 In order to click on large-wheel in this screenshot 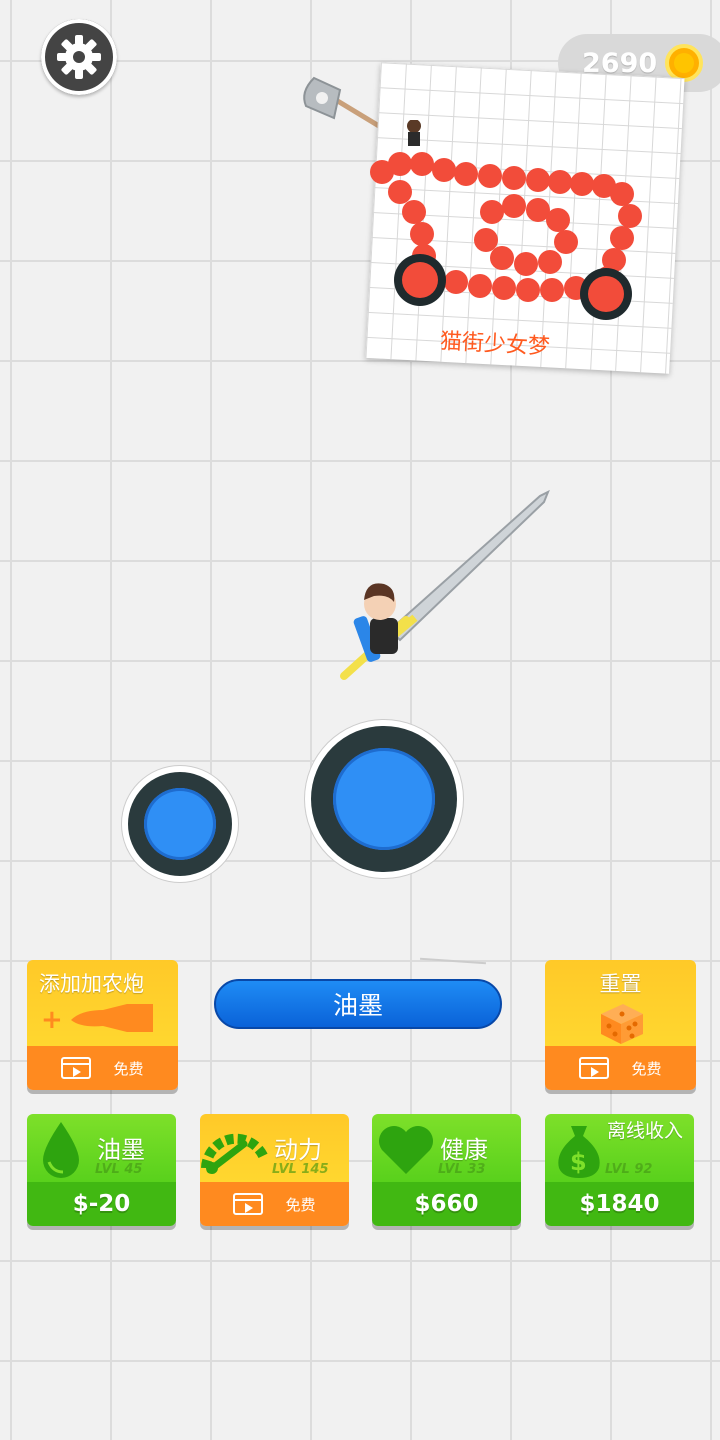, I will do `click(384, 799)`.